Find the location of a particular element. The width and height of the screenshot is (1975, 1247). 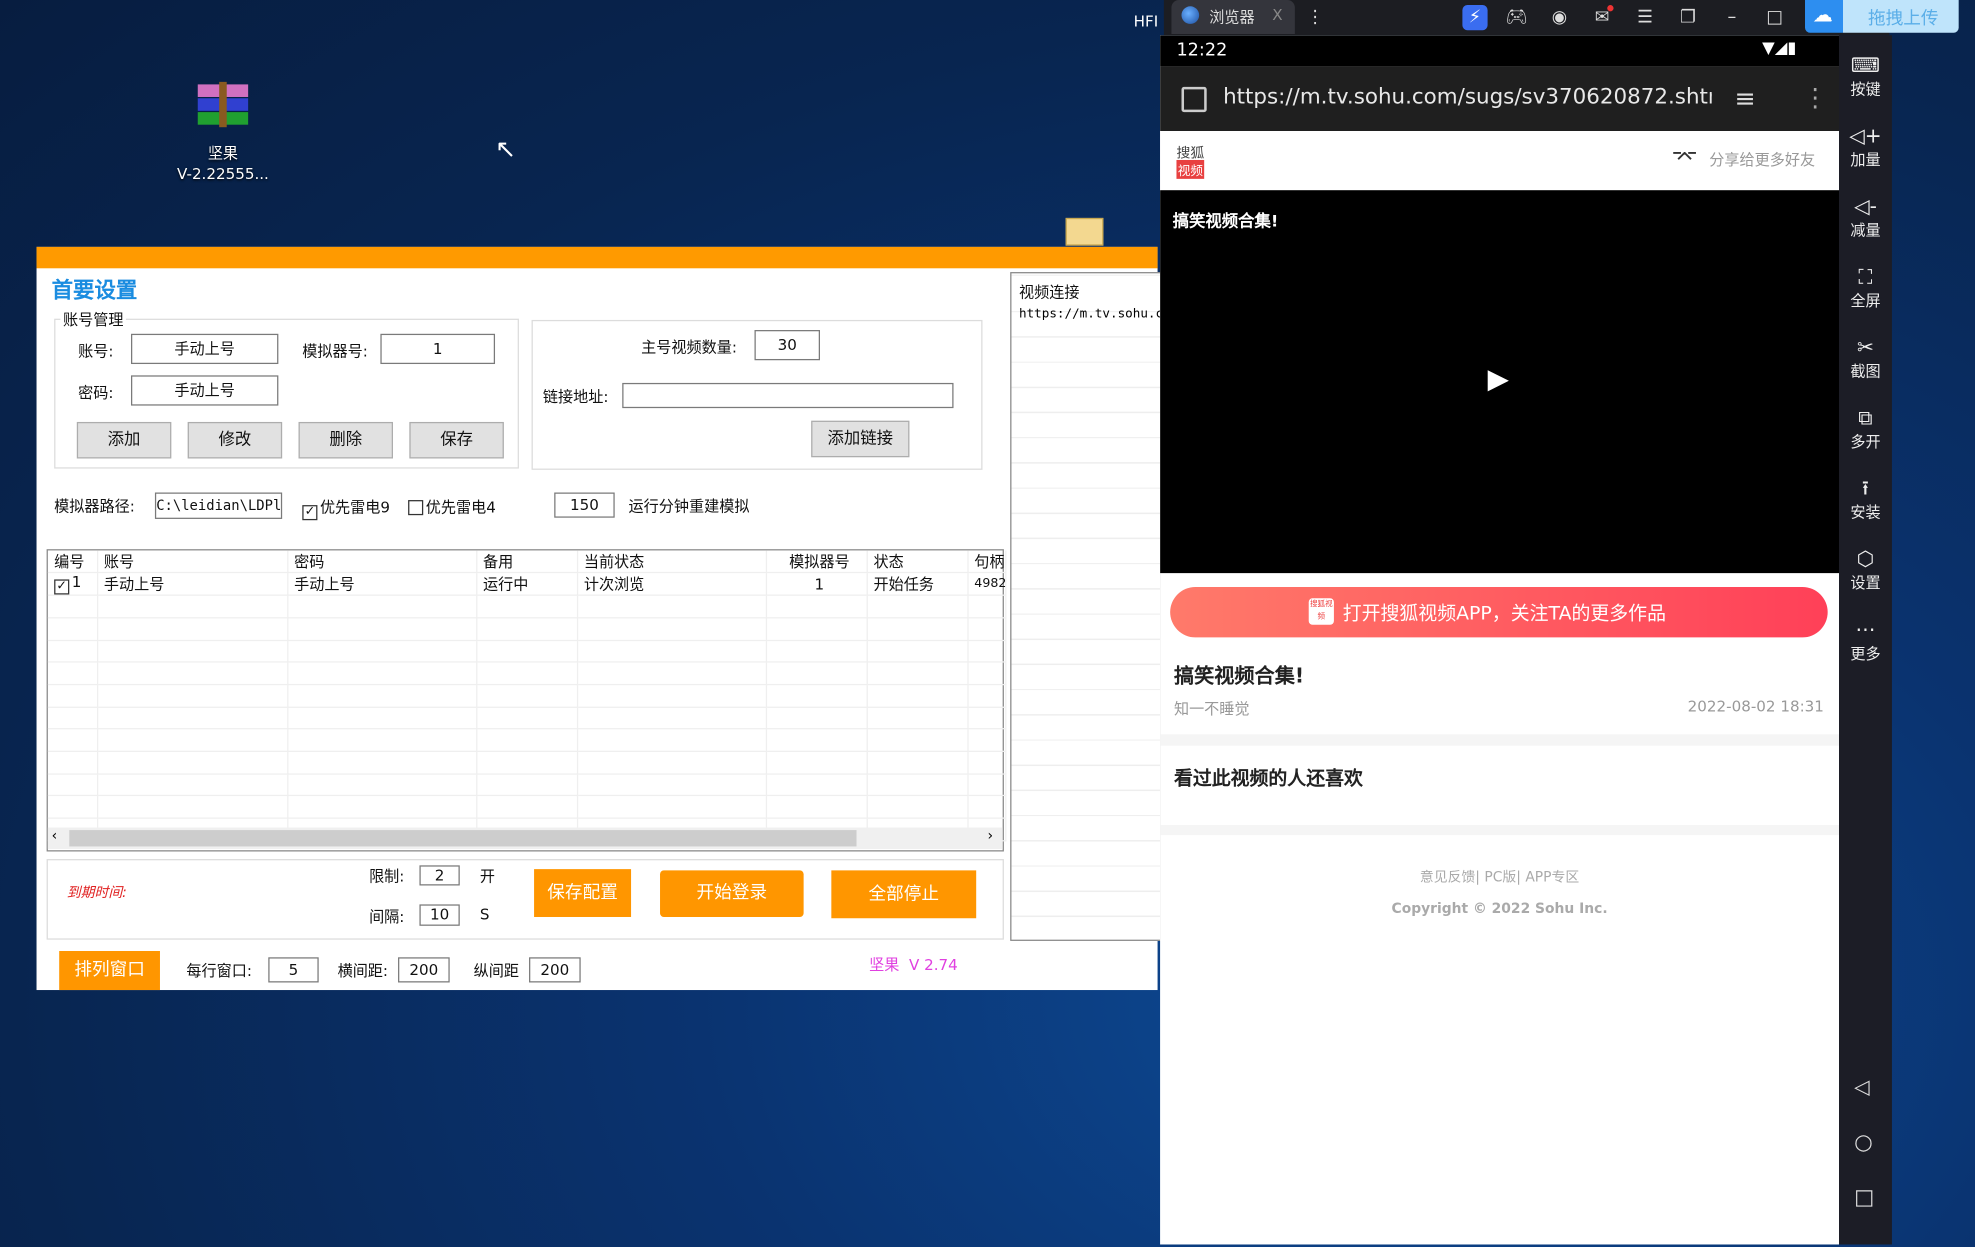

column-header: 当前状态 is located at coordinates (671, 562).